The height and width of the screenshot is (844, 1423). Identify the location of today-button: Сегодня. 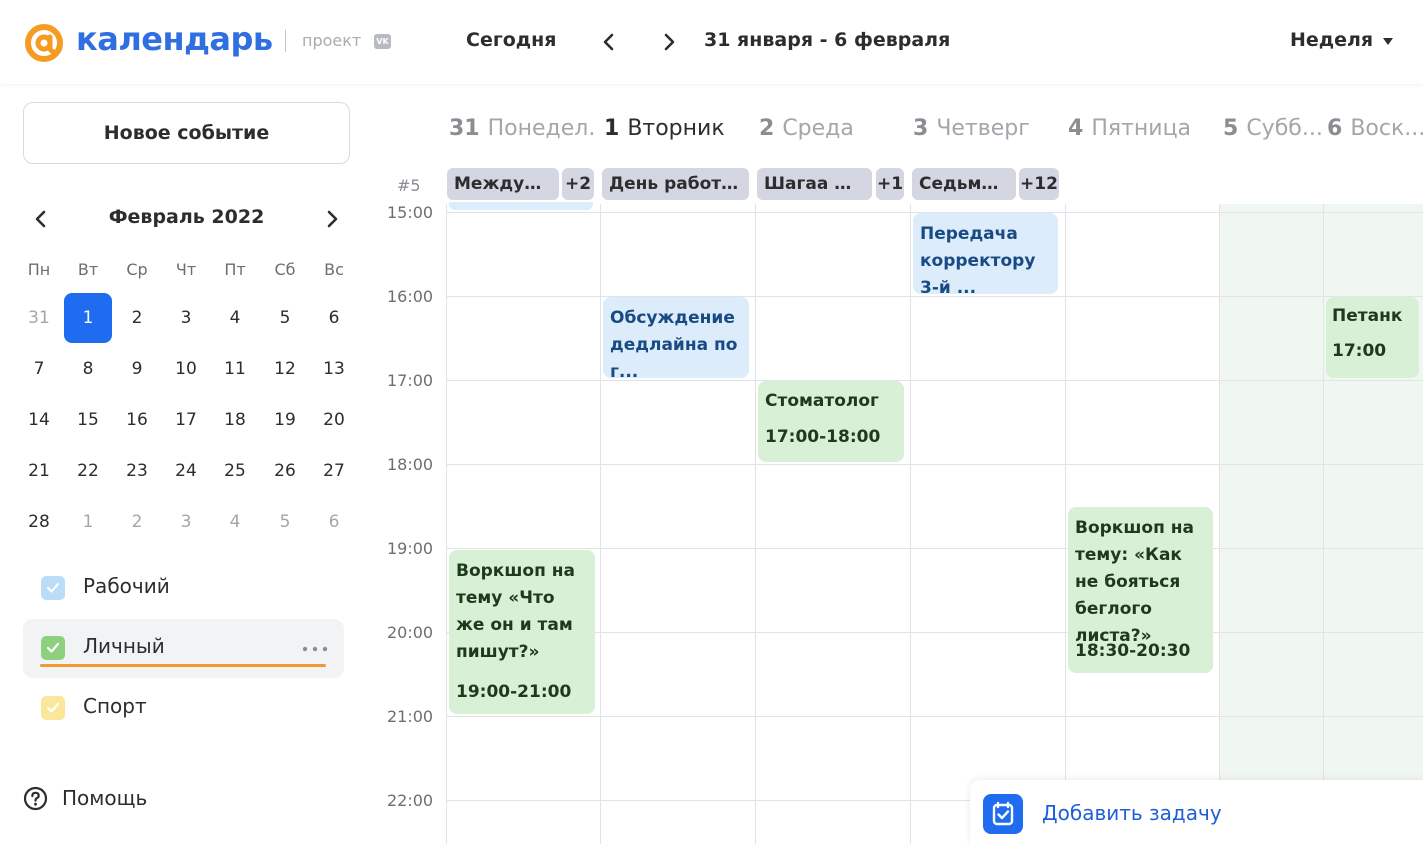
(511, 40).